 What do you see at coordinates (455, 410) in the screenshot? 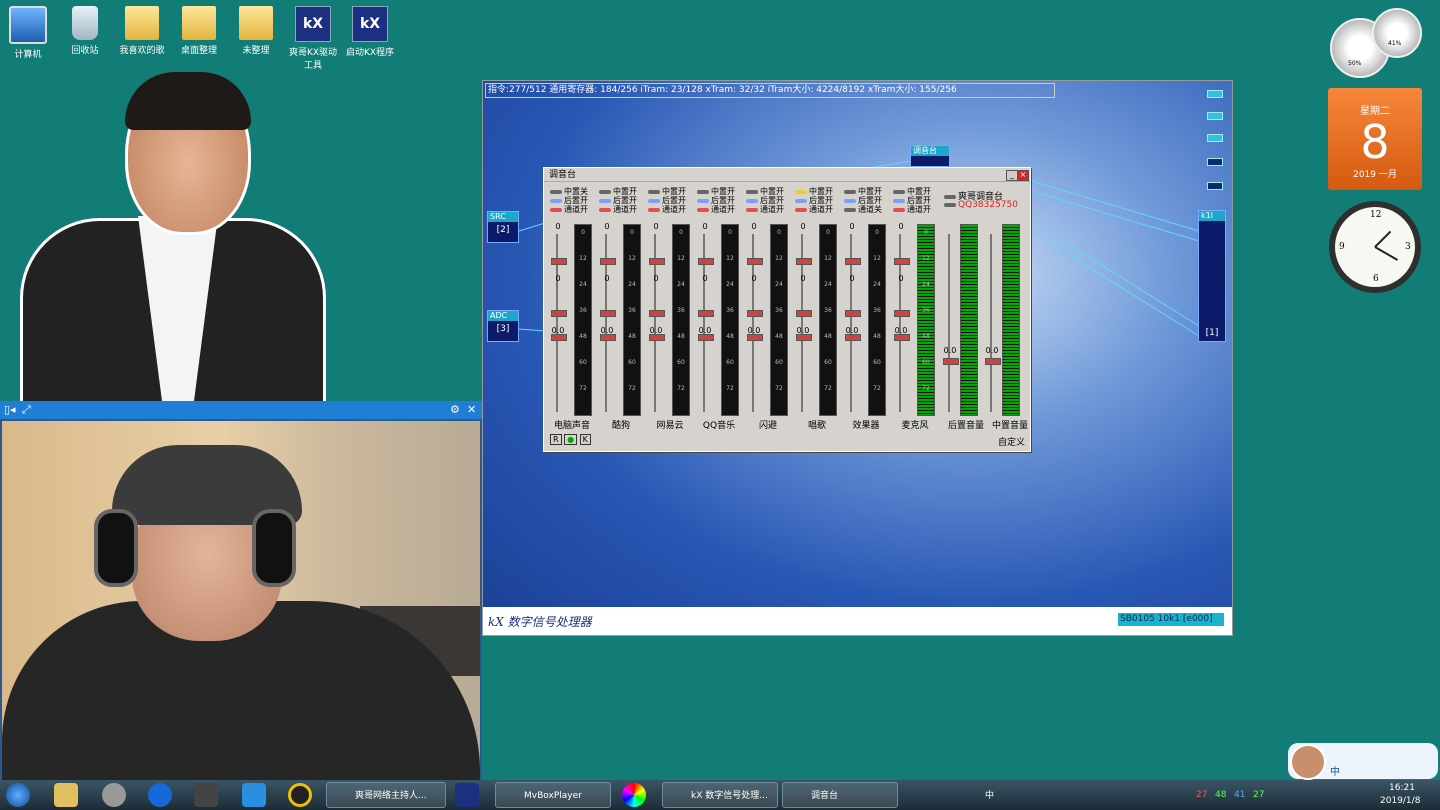
I see `gear-icon: ⚙` at bounding box center [455, 410].